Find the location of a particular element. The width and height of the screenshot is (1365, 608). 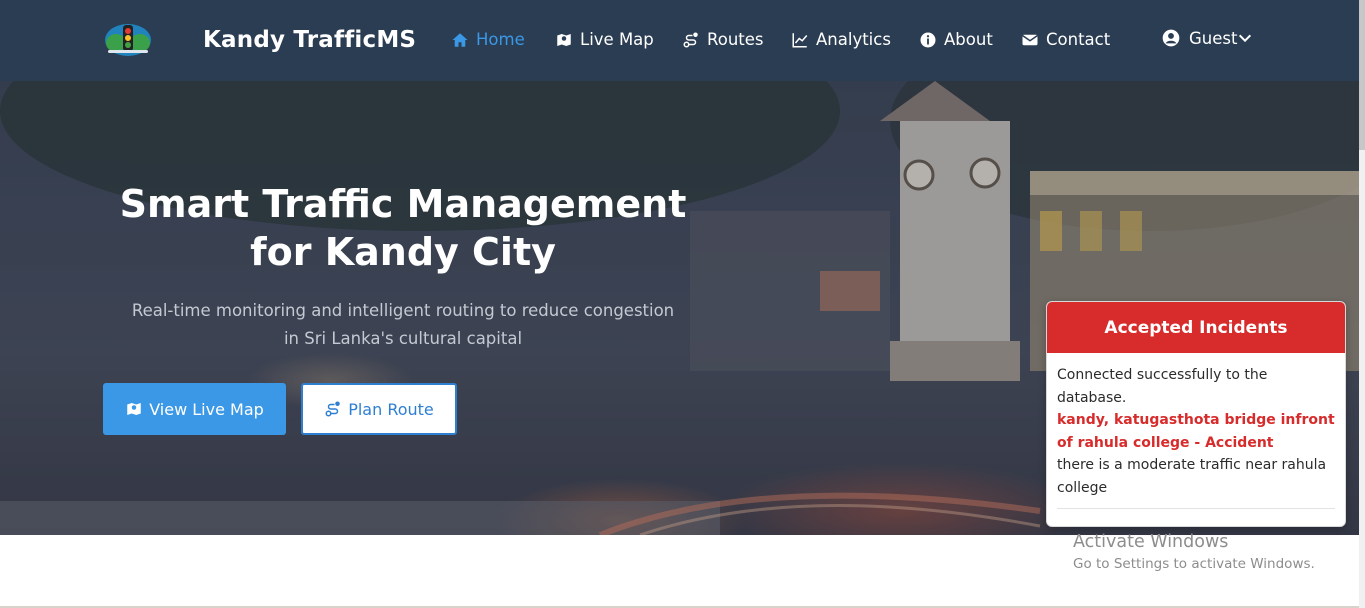

hero-title: Smart Traffic Management for Kandy City is located at coordinates (403, 228).